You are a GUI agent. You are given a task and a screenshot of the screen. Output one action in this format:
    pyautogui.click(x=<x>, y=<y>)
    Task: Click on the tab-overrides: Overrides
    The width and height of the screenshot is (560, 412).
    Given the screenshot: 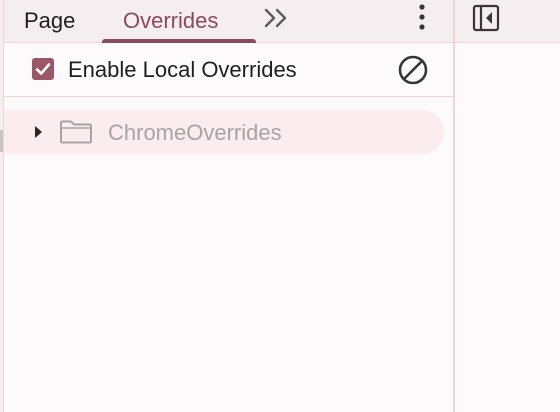 What is the action you would take?
    pyautogui.click(x=170, y=21)
    